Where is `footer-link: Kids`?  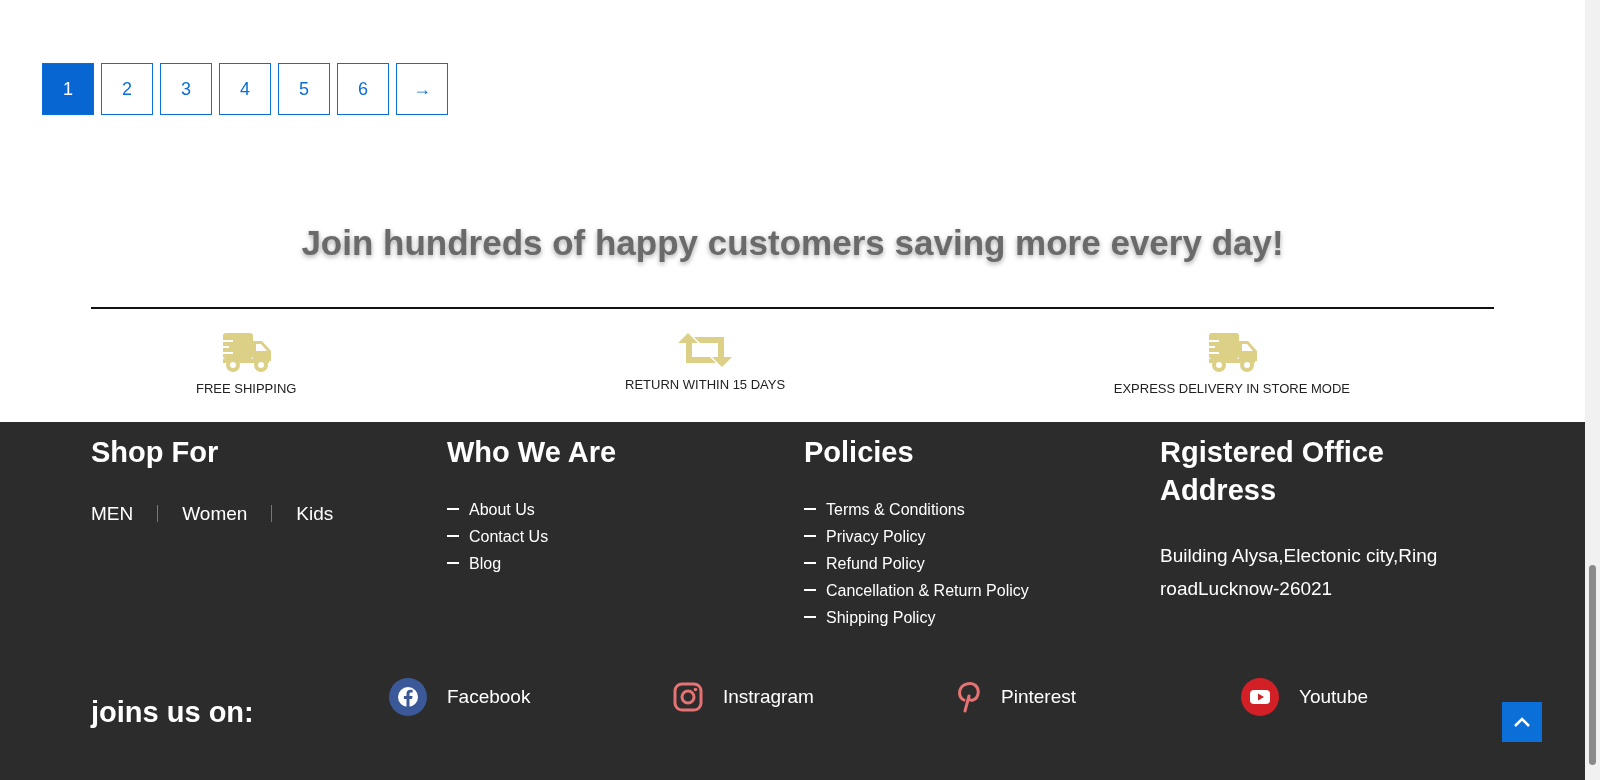
footer-link: Kids is located at coordinates (315, 514).